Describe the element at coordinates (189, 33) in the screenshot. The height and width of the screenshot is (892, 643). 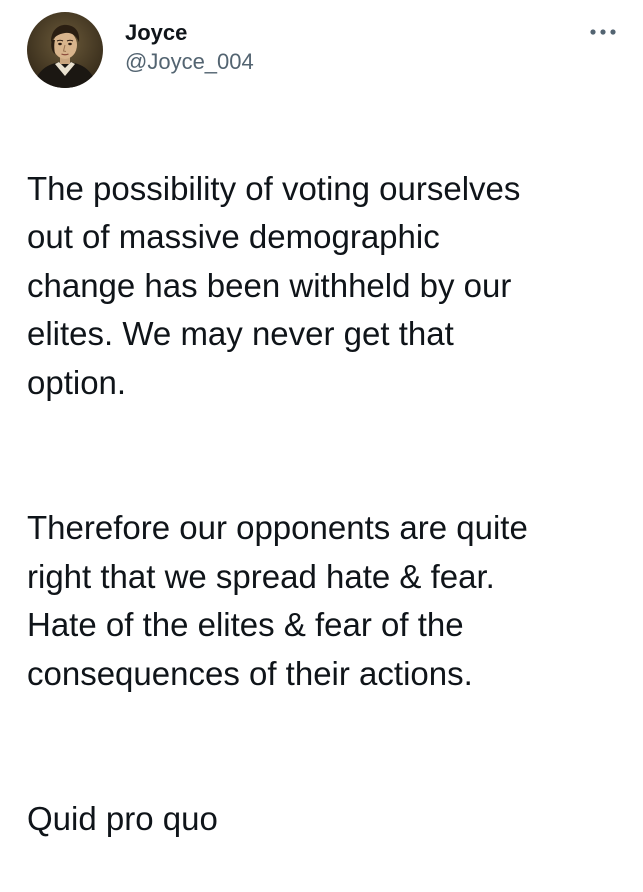
I see `author-display-name: Joyce` at that location.